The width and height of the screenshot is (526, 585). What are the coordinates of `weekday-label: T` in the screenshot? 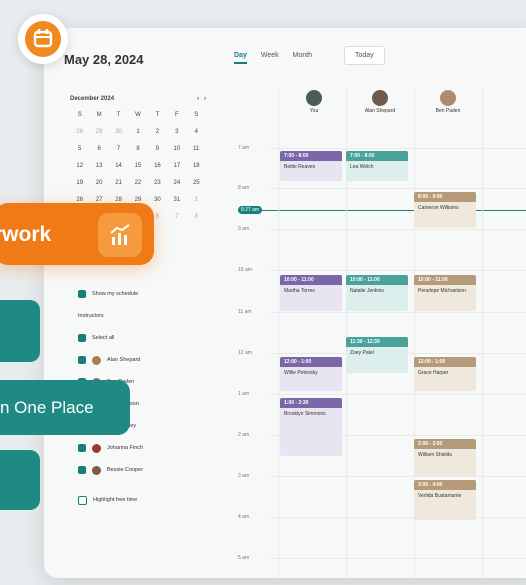 It's located at (157, 115).